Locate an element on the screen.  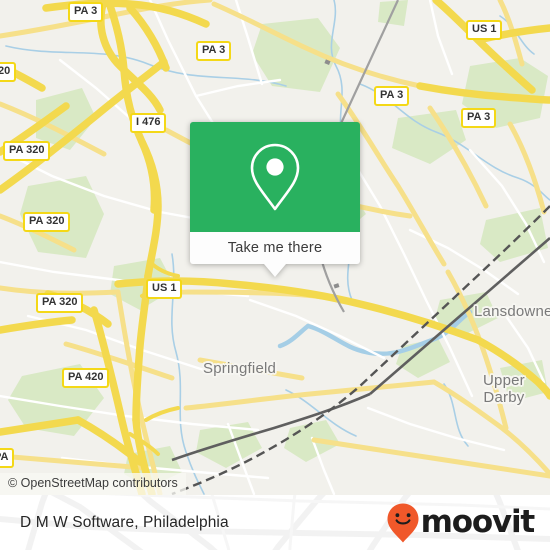
bottom-bar: D M W Software, Philadelphia moovit is located at coordinates (275, 522).